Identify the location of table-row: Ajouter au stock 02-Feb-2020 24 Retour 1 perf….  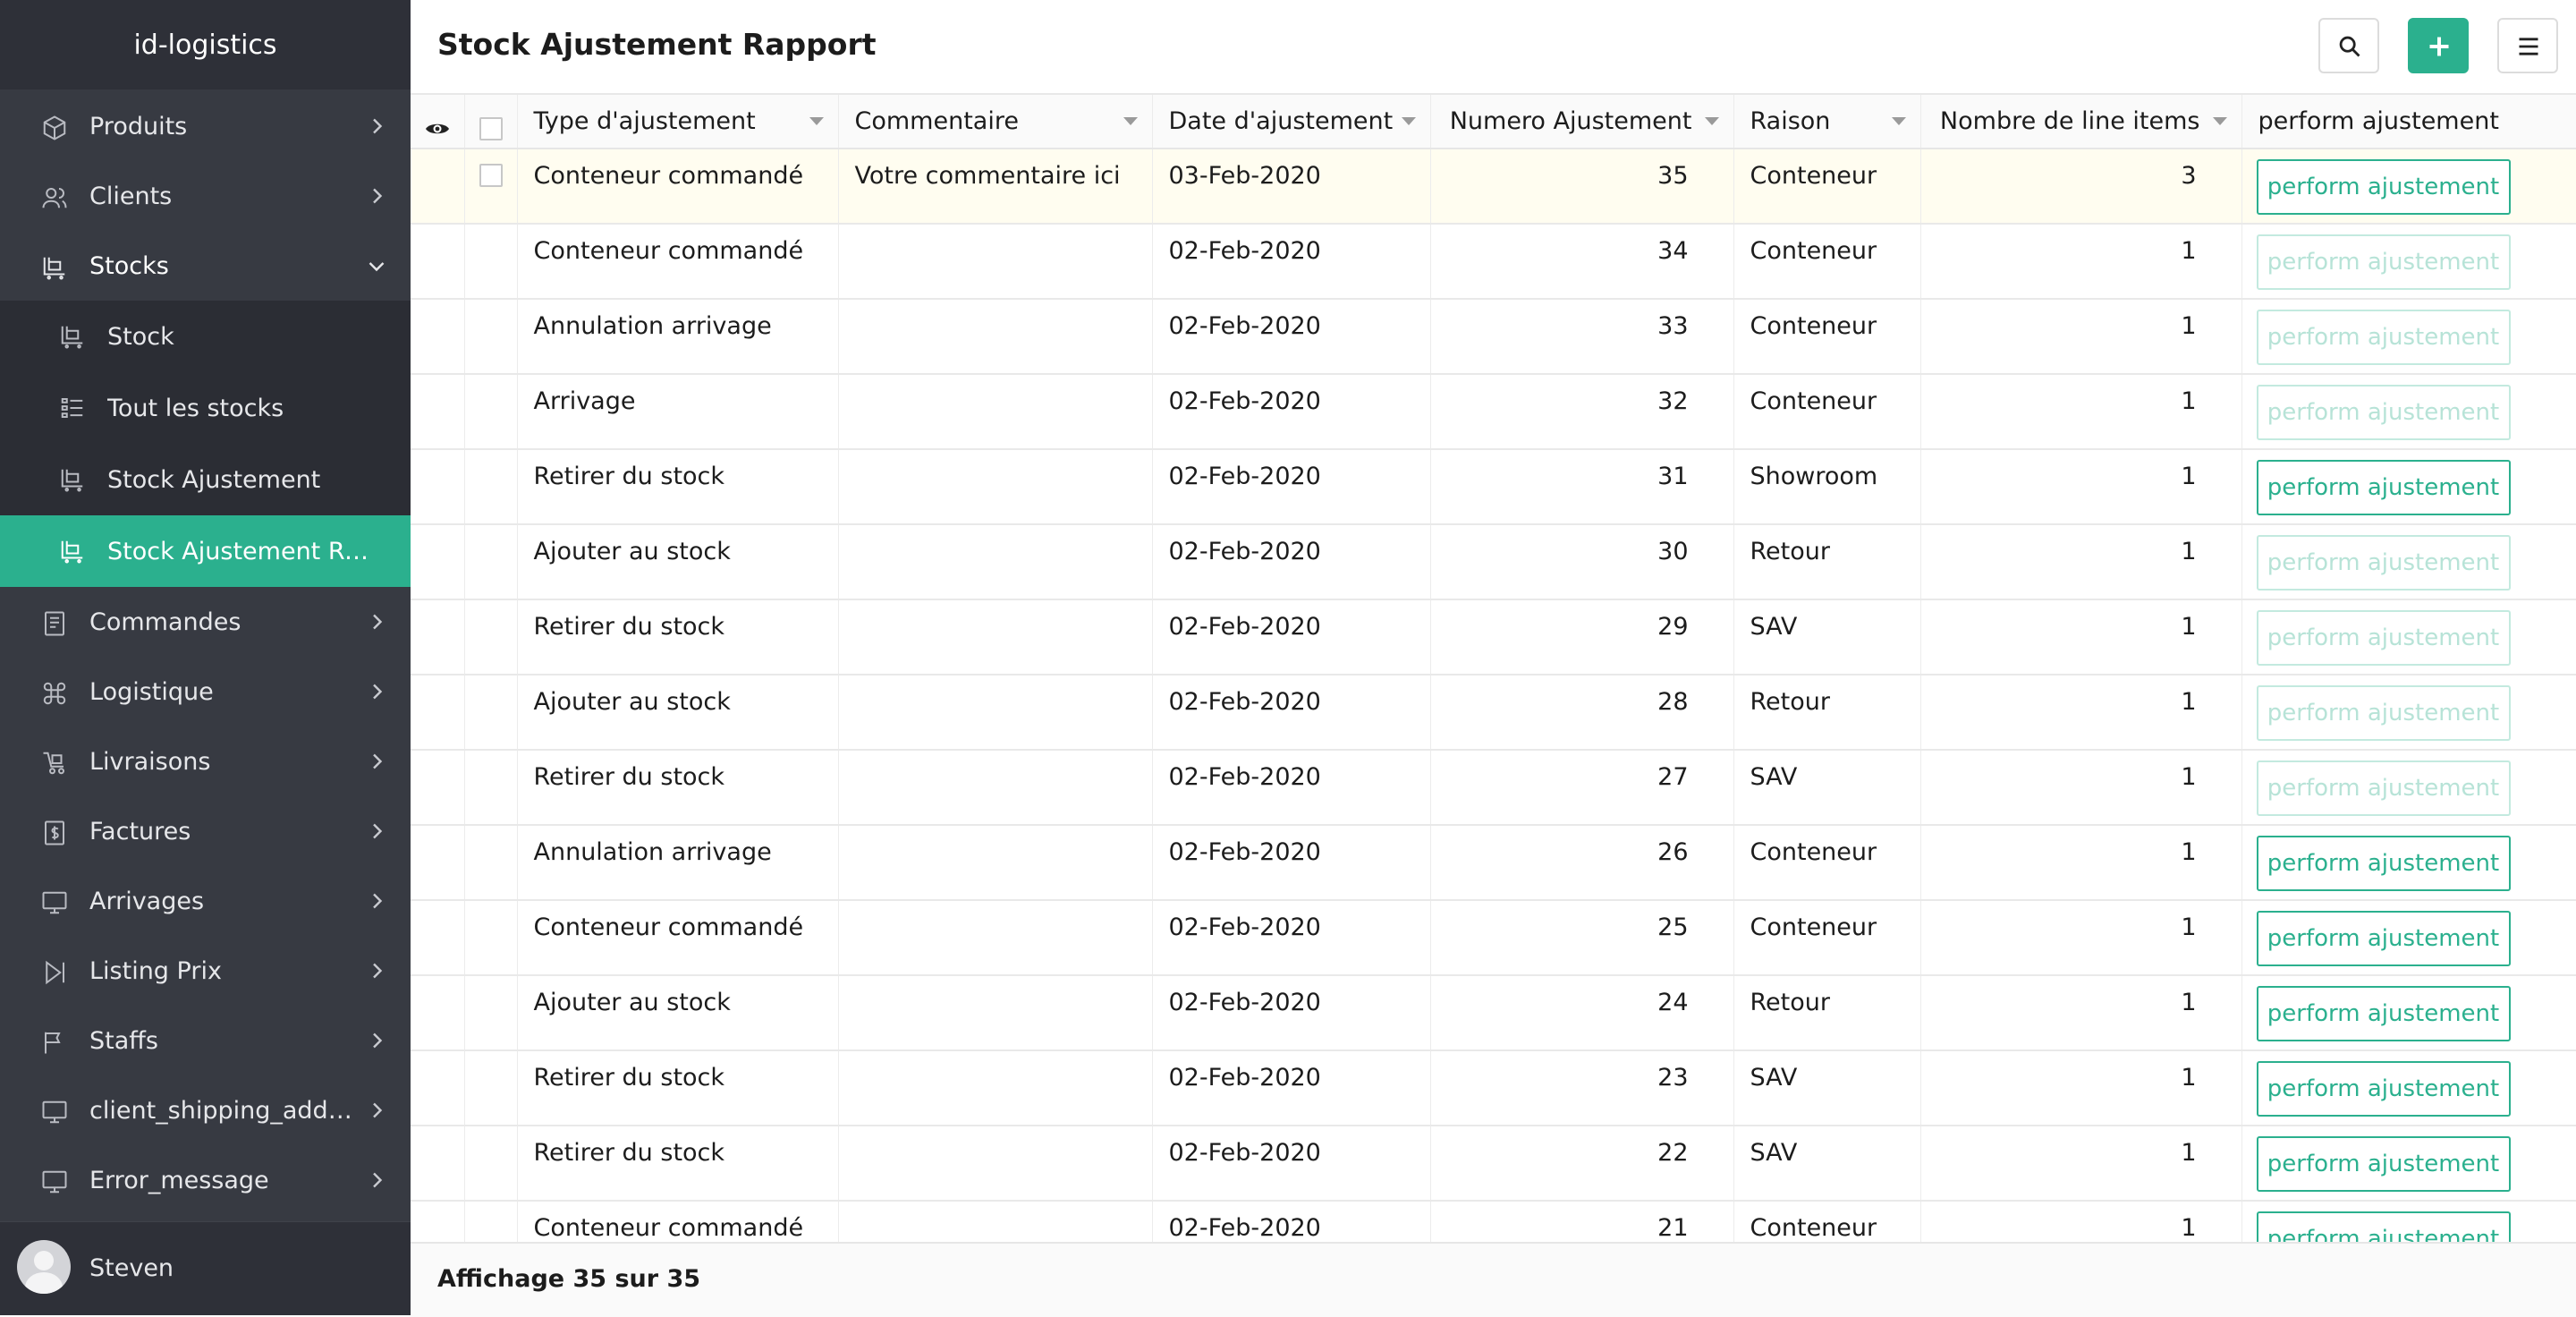
(1493, 1013).